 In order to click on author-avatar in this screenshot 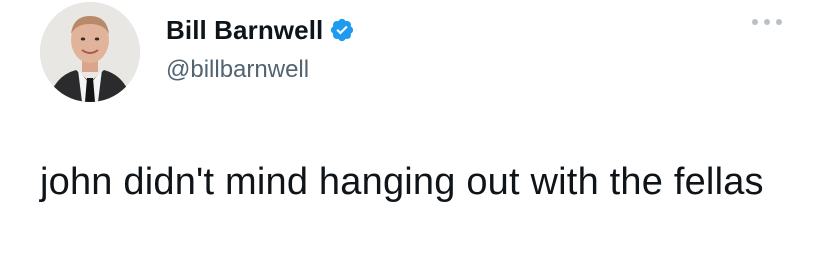, I will do `click(90, 52)`.